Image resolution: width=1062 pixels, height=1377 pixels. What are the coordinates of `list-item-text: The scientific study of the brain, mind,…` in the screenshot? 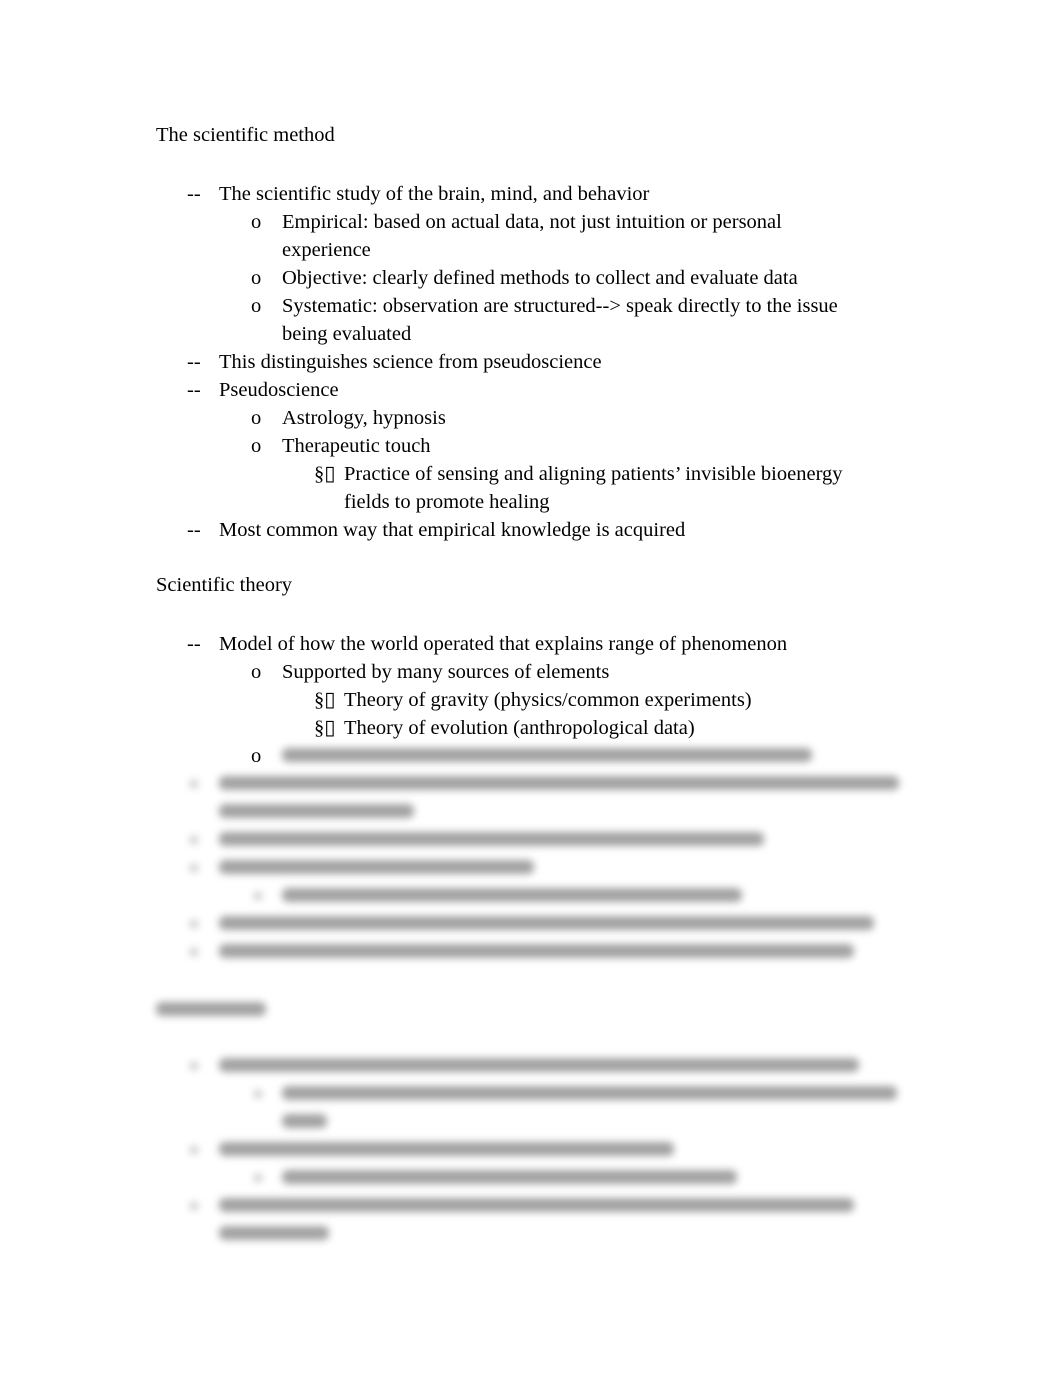 It's located at (434, 194).